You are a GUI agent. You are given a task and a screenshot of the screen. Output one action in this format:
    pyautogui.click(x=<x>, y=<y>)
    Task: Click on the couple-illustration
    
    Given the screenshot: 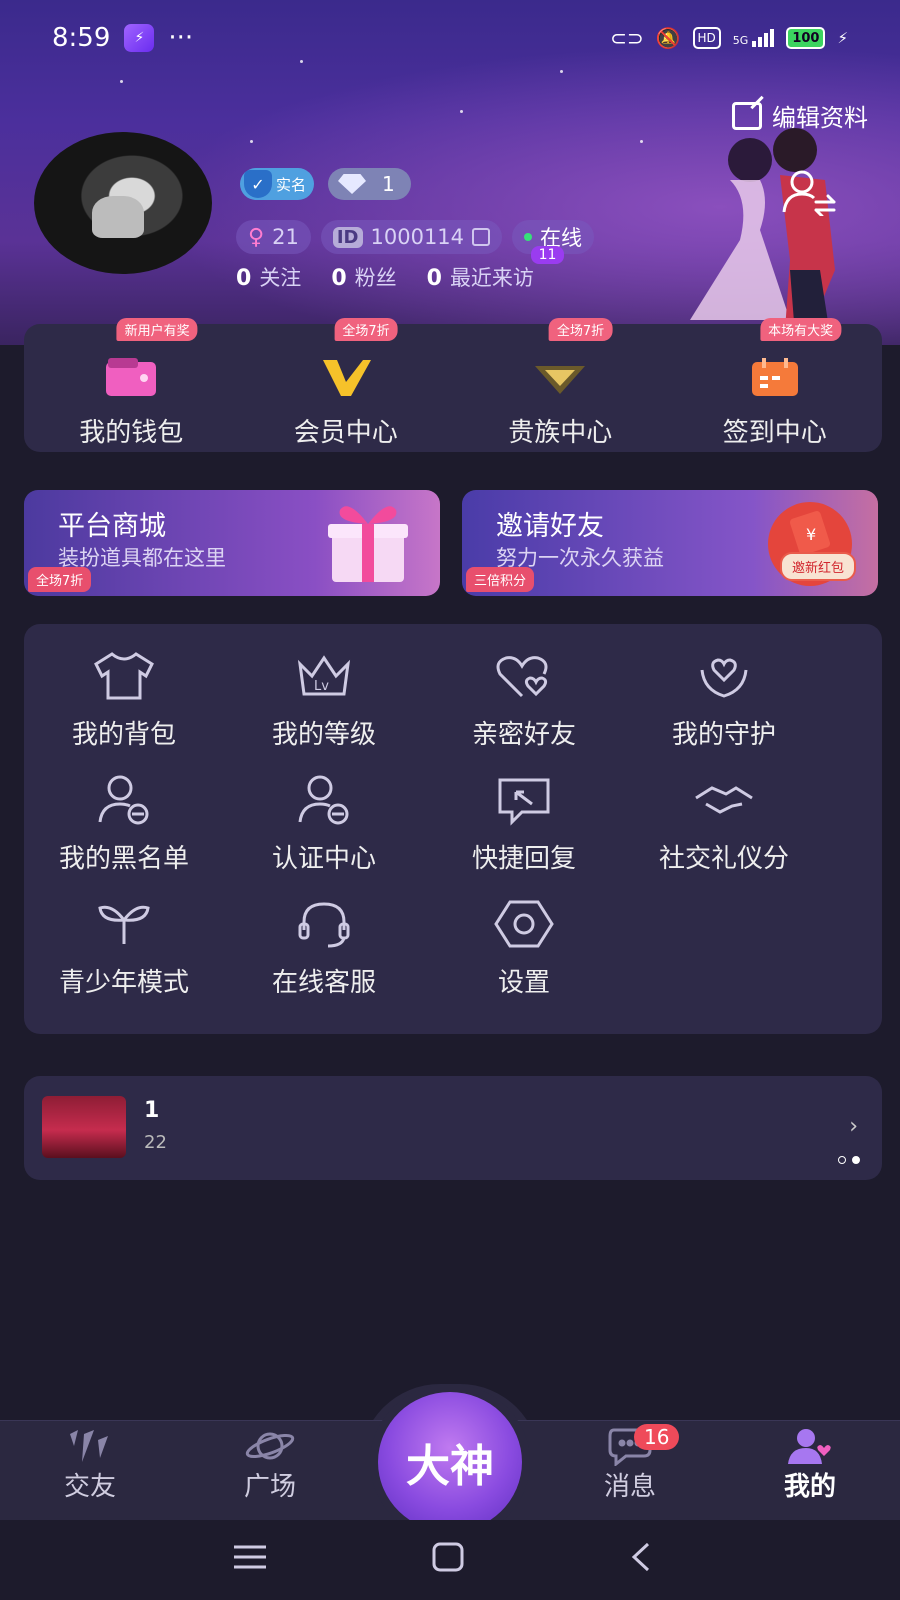 What is the action you would take?
    pyautogui.click(x=762, y=231)
    